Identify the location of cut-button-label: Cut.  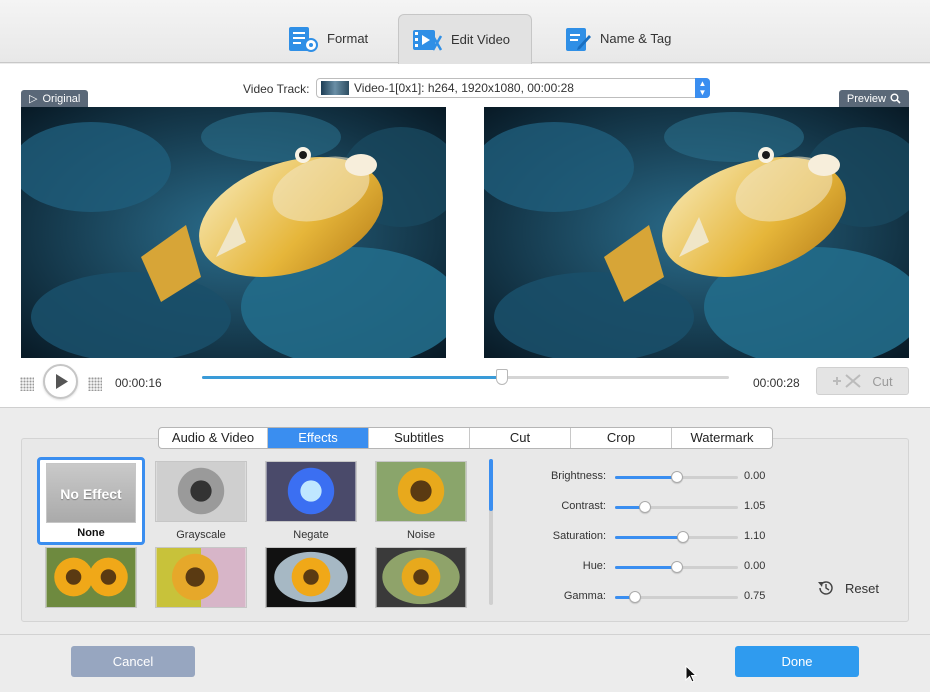
(882, 381).